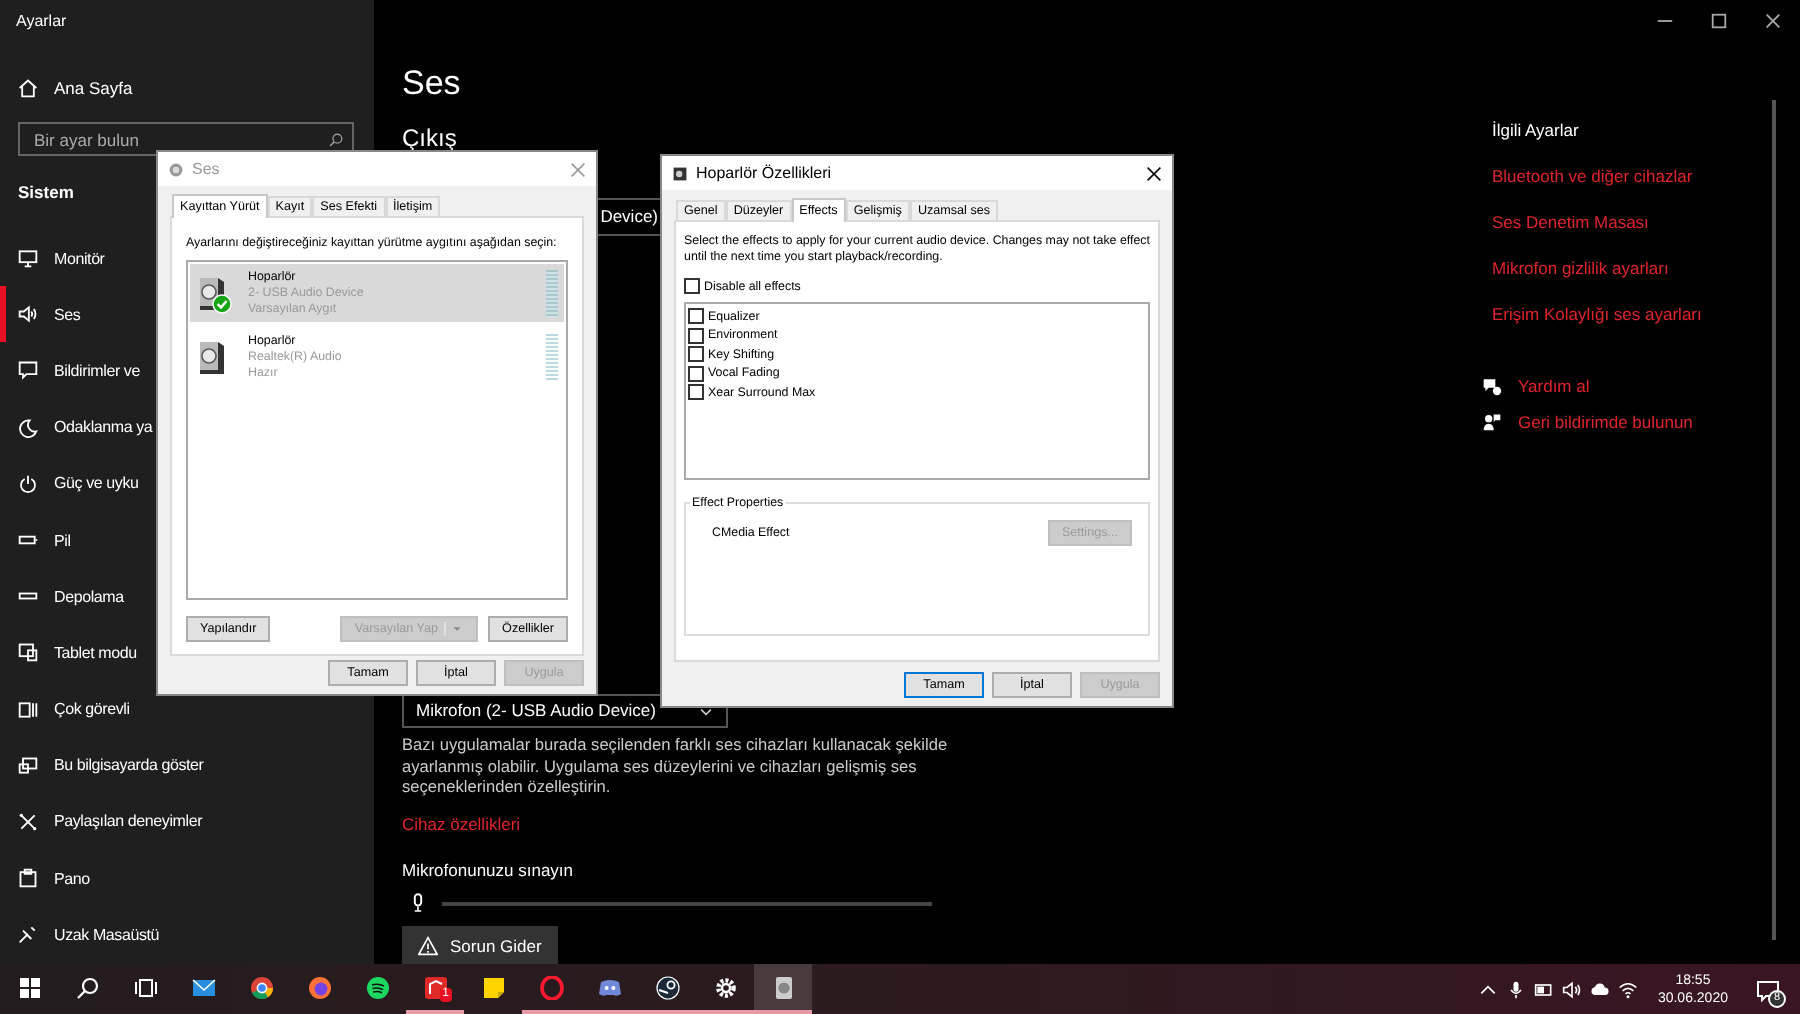 The image size is (1800, 1014). I want to click on related-settings-heading: İlgili Ayarlar, so click(1535, 131).